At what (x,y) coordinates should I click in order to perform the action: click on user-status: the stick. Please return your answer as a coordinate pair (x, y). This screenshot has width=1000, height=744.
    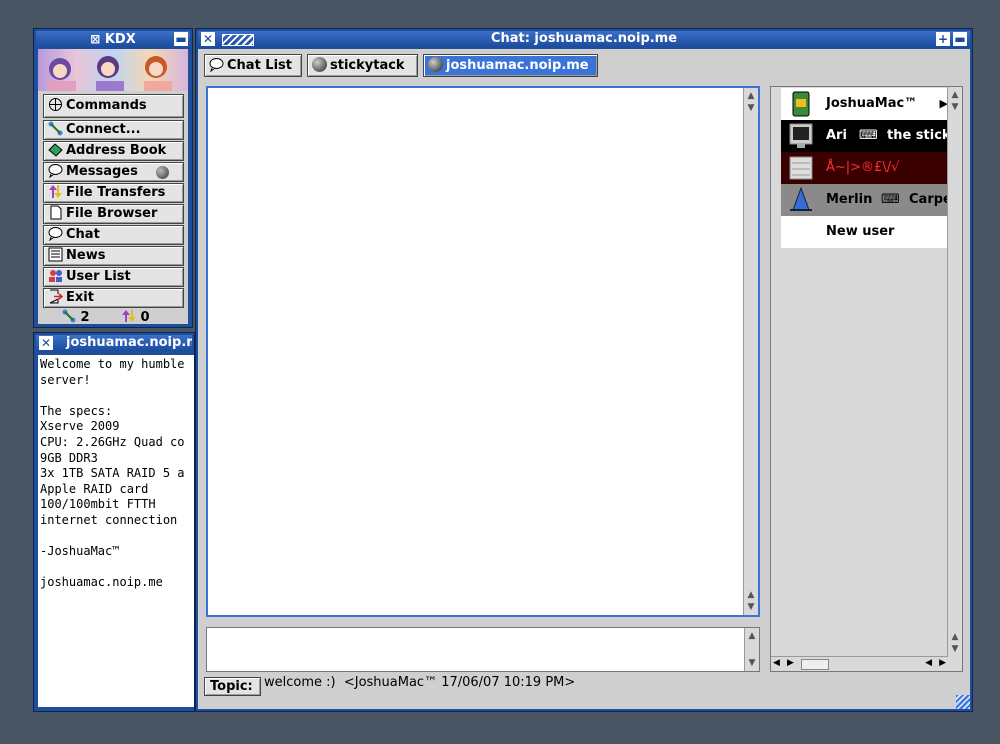
    Looking at the image, I should click on (917, 135).